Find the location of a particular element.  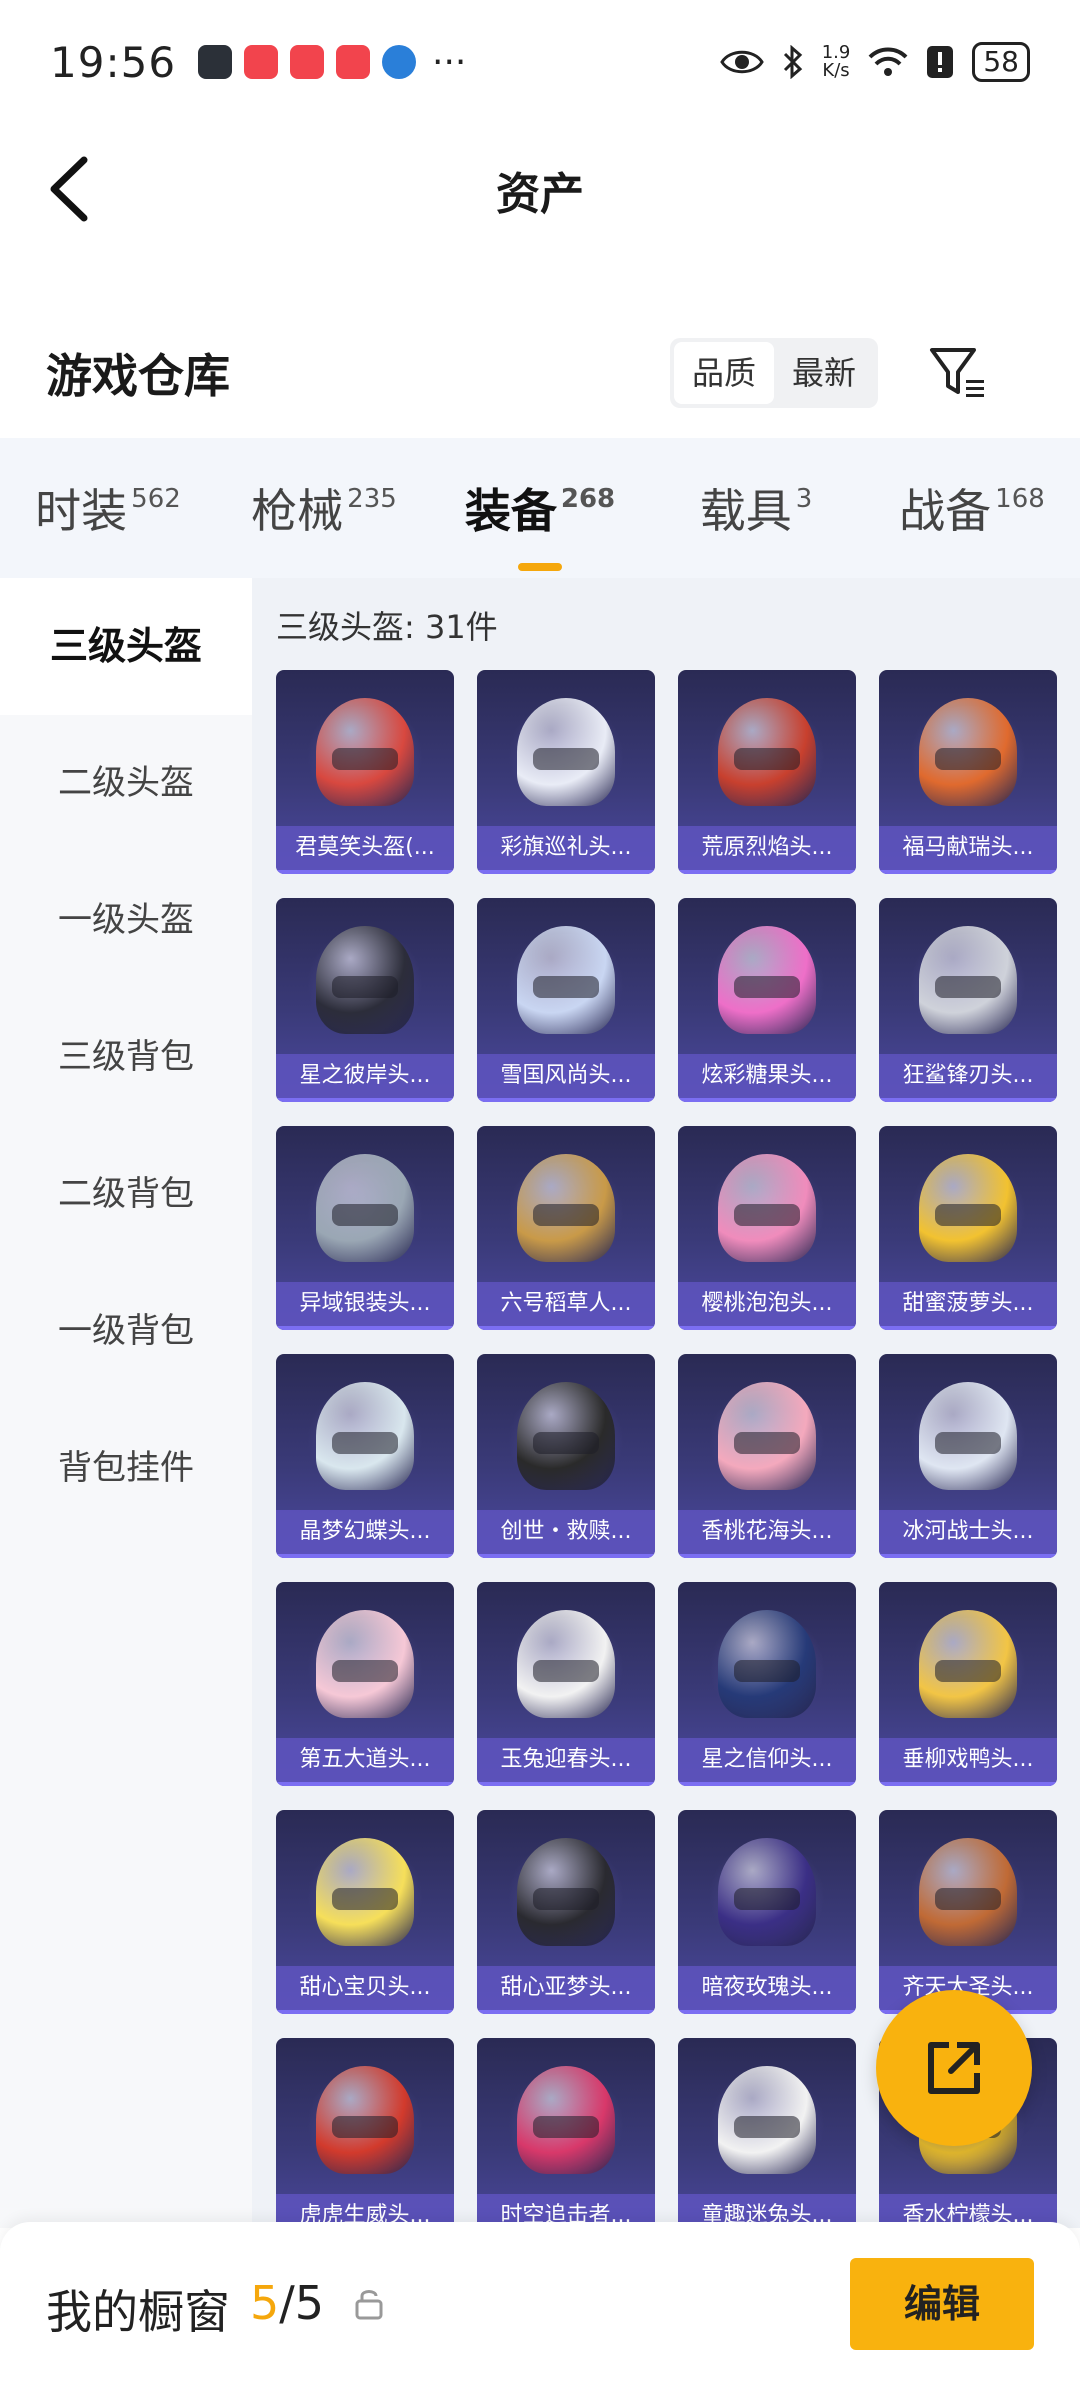

tab-vehicles: 载具 3 is located at coordinates (756, 508).